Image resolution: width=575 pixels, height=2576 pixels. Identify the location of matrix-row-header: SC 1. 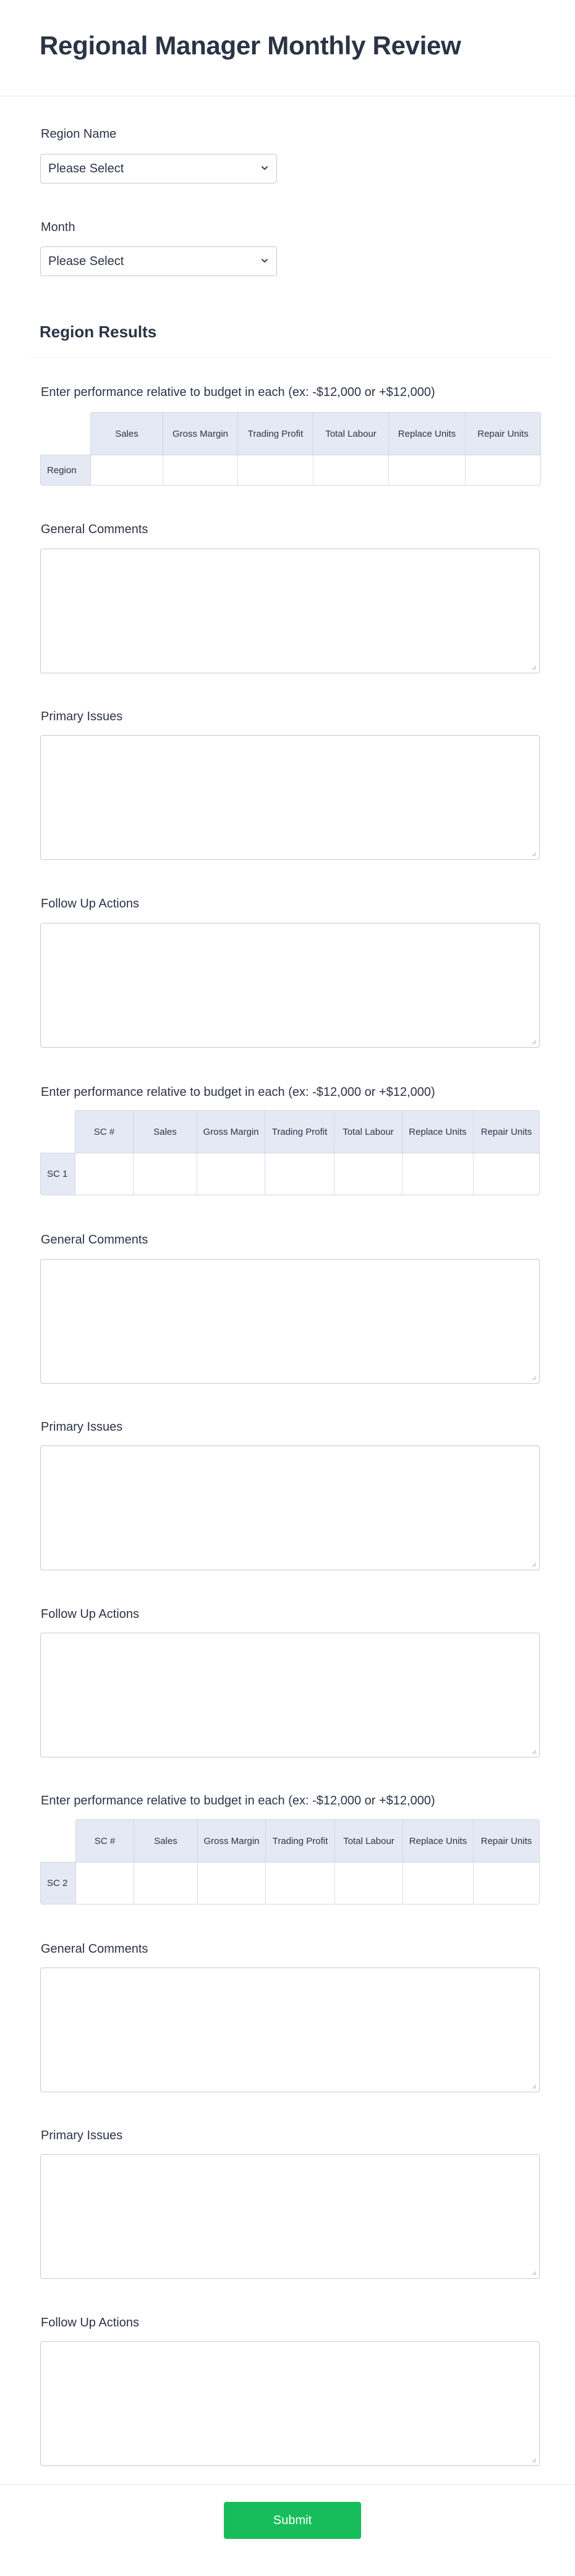
(57, 1174).